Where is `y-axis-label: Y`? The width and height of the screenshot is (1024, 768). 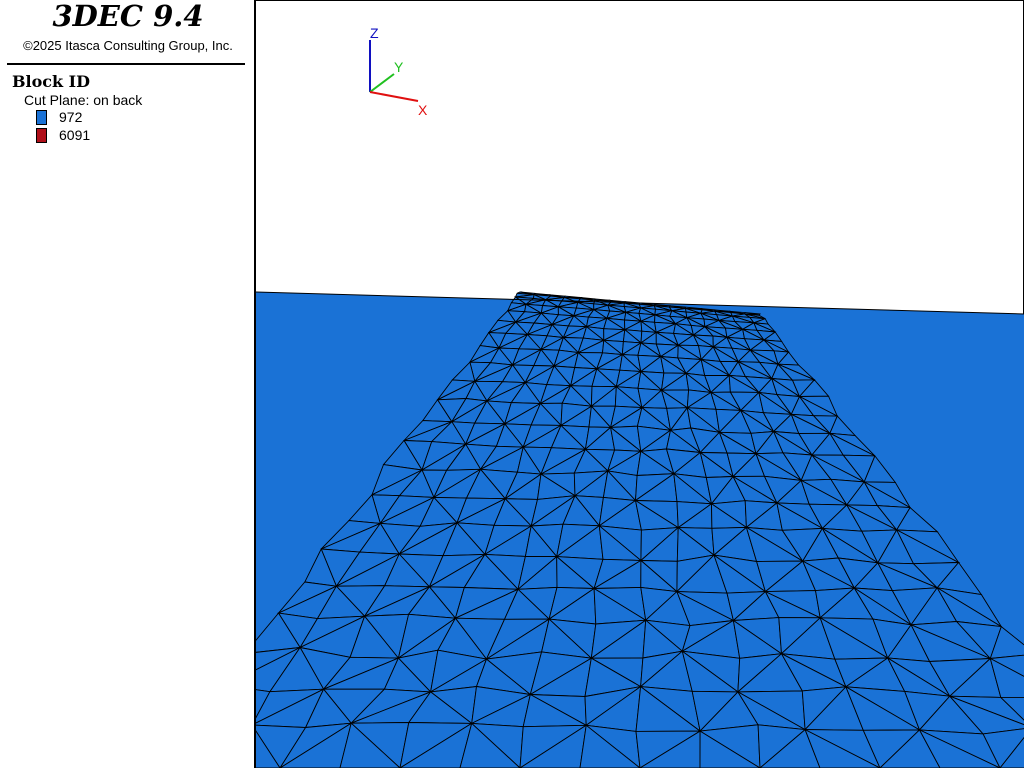 y-axis-label: Y is located at coordinates (399, 67).